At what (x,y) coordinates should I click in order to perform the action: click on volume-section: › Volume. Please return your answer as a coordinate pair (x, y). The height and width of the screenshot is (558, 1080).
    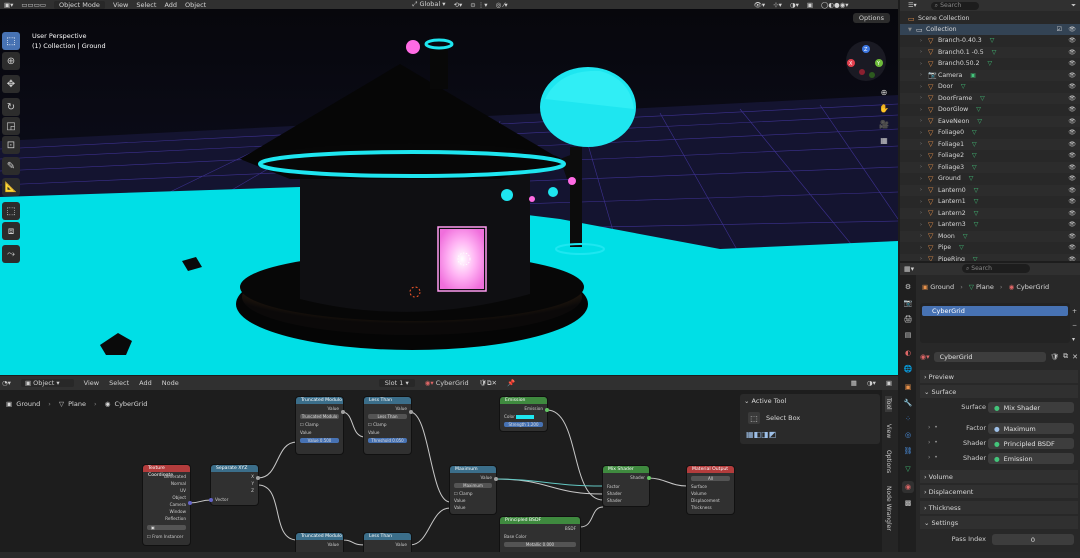
    Looking at the image, I should click on (999, 476).